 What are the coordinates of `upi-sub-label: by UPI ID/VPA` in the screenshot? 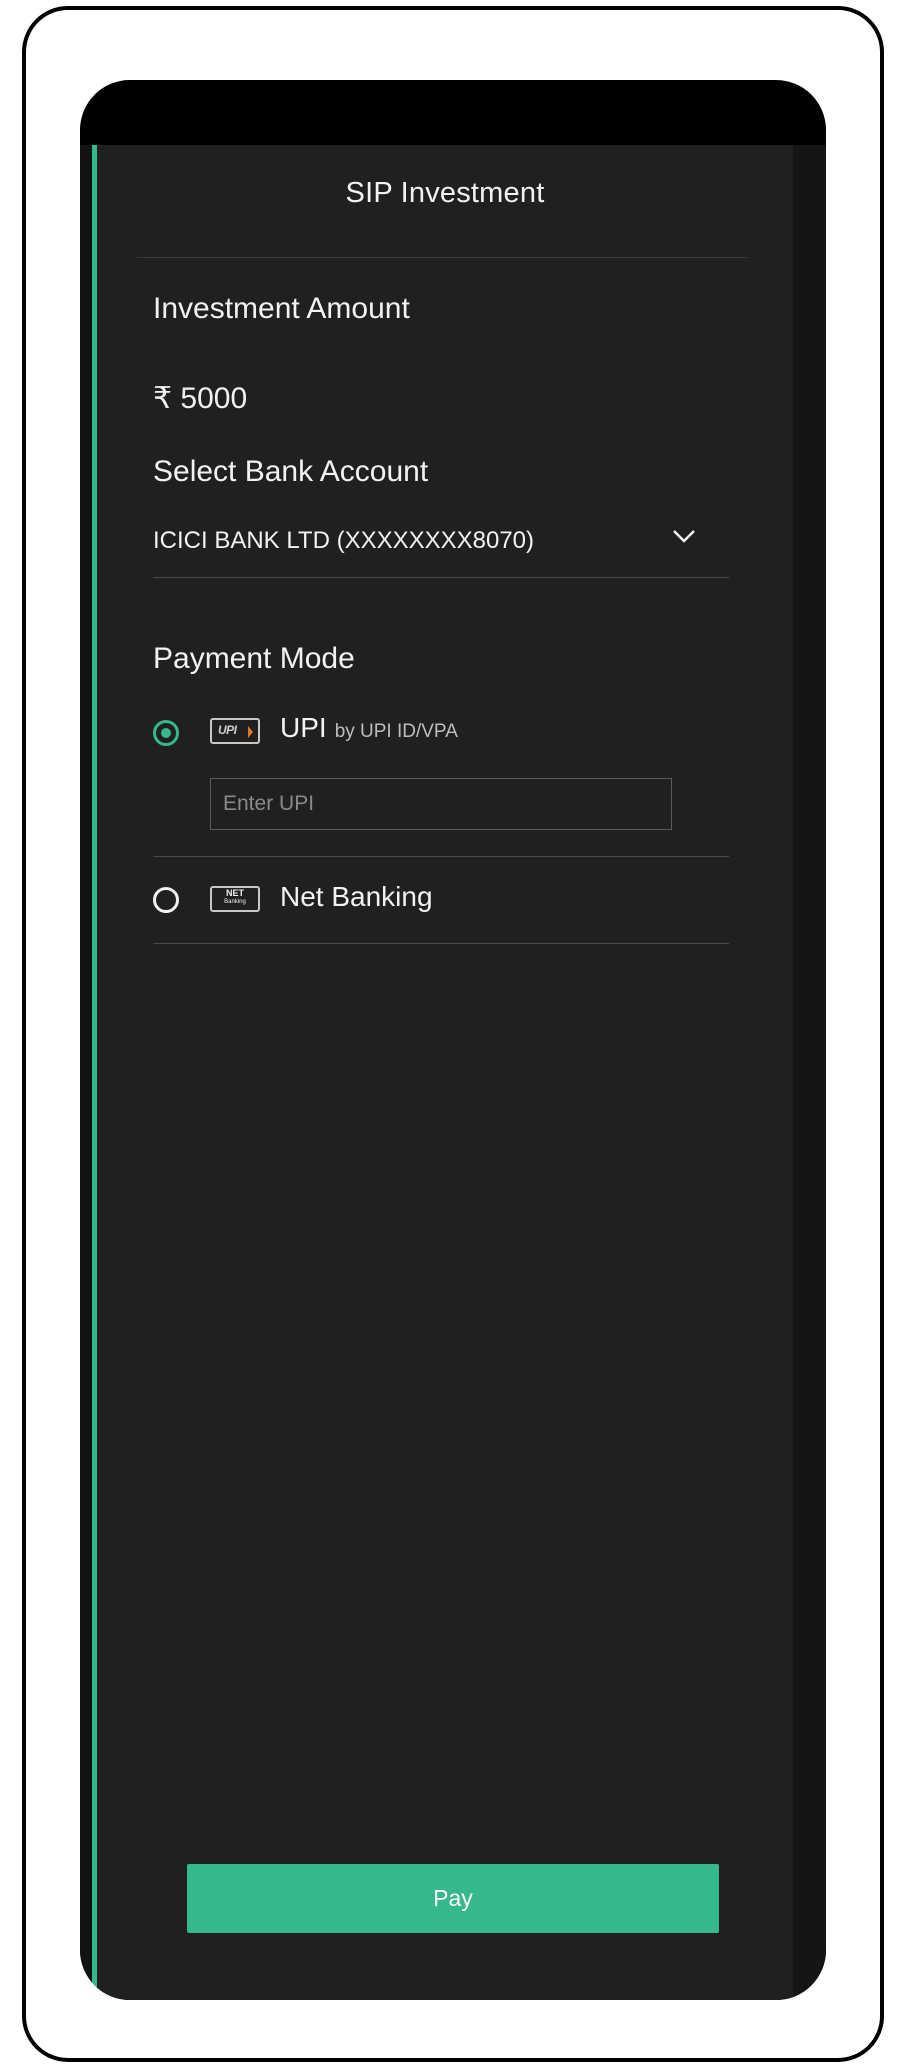 It's located at (396, 731).